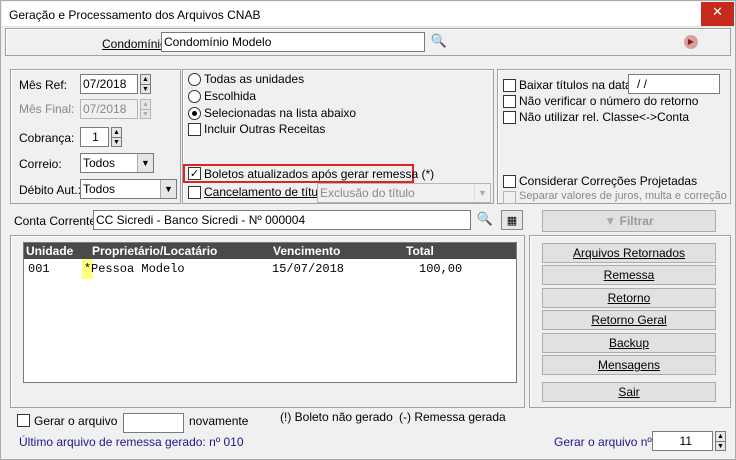 The width and height of the screenshot is (736, 460). I want to click on cancelamento-select: Exclusão do título ▼, so click(404, 193).